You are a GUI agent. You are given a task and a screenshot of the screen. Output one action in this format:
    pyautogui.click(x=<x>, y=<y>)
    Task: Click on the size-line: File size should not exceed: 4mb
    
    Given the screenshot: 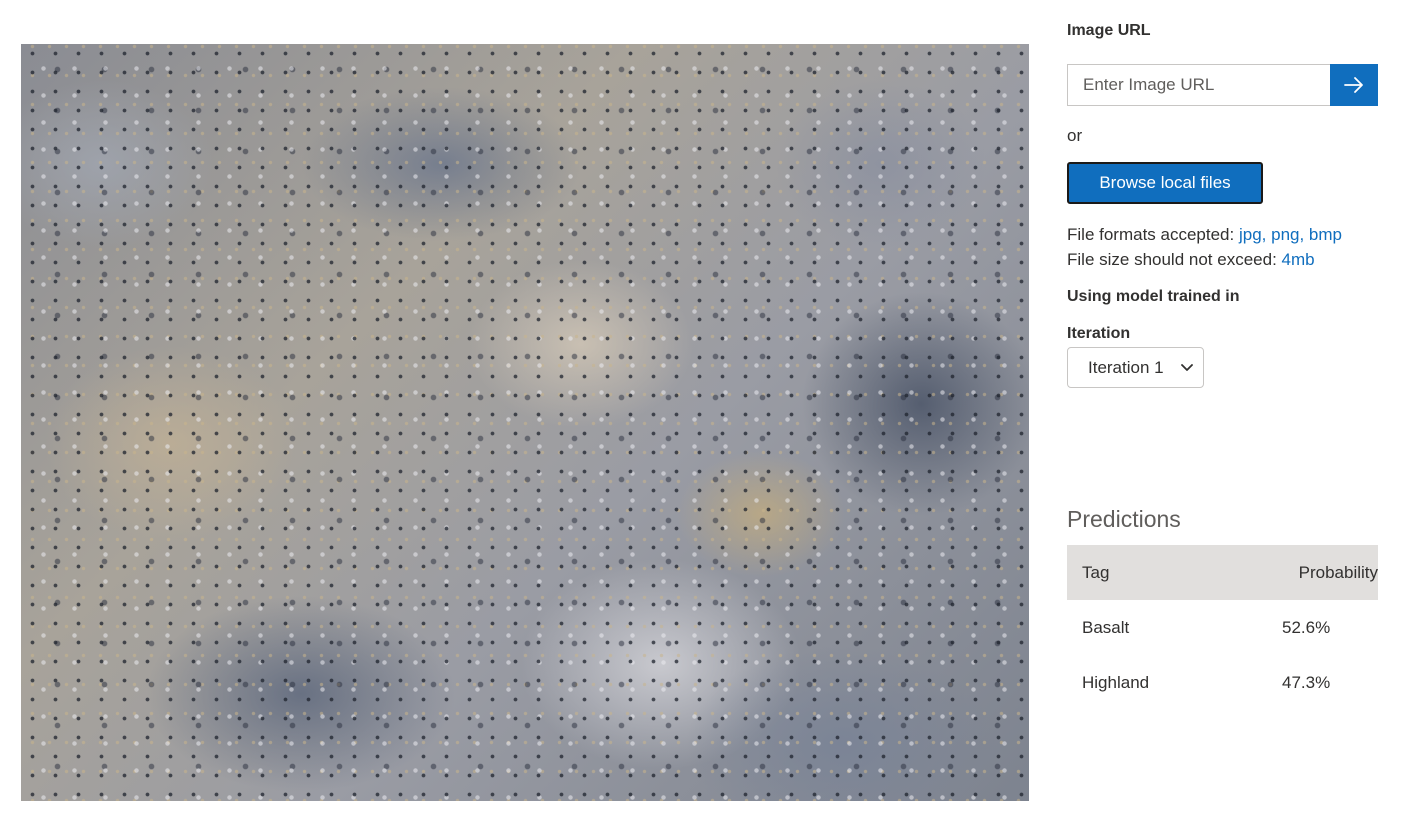 What is the action you would take?
    pyautogui.click(x=1204, y=259)
    